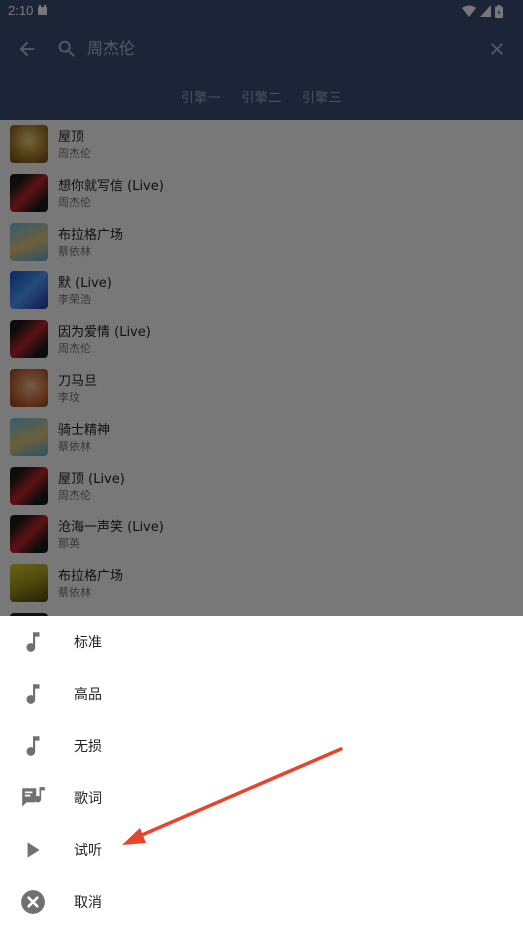 Image resolution: width=523 pixels, height=930 pixels. I want to click on song-title: 骑士精神, so click(84, 430).